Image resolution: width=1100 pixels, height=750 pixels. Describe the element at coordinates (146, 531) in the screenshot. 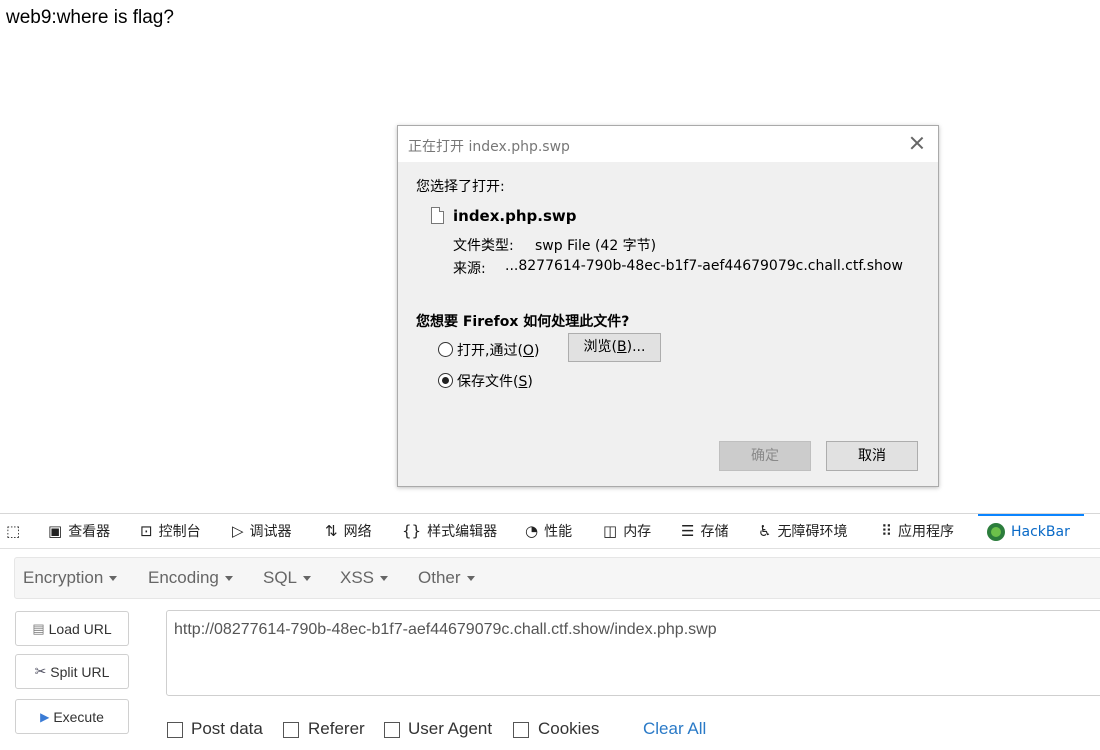

I see `console-icon: ⊡` at that location.